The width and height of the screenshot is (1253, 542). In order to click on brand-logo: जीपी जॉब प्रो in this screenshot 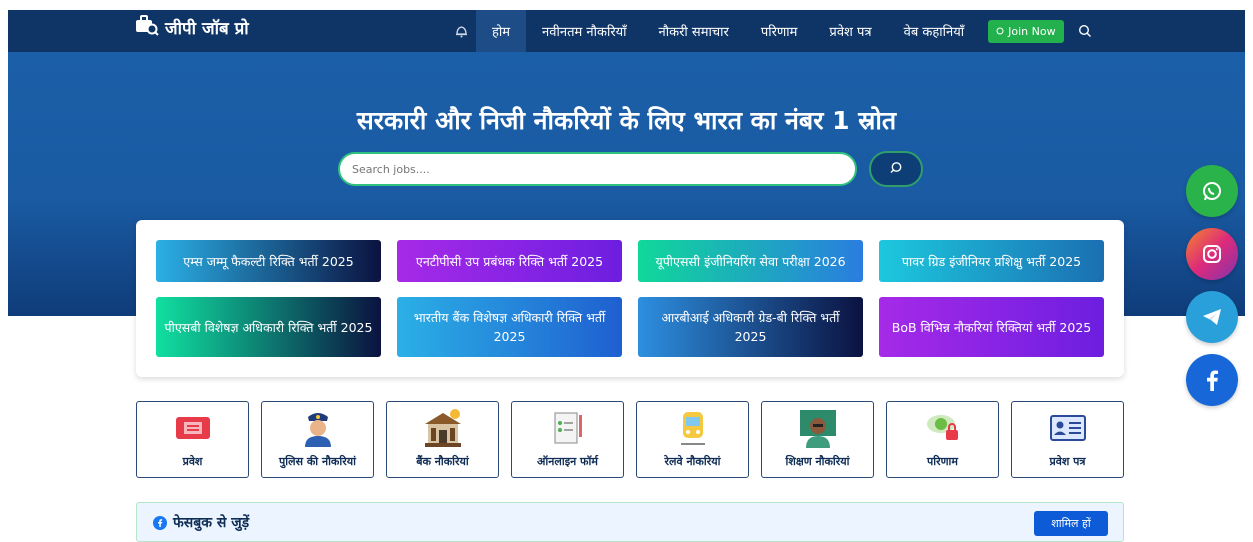, I will do `click(192, 27)`.